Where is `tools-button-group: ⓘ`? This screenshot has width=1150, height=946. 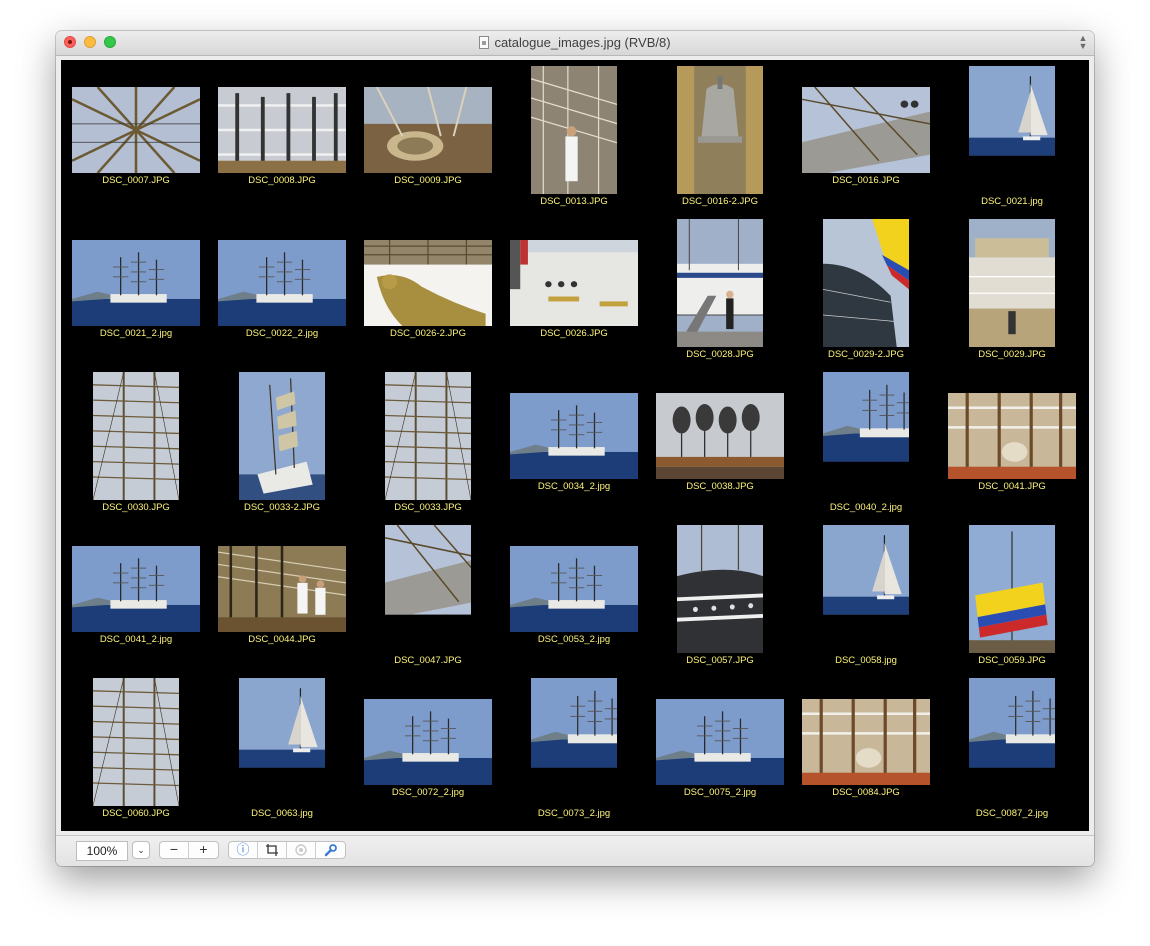
tools-button-group: ⓘ is located at coordinates (287, 850).